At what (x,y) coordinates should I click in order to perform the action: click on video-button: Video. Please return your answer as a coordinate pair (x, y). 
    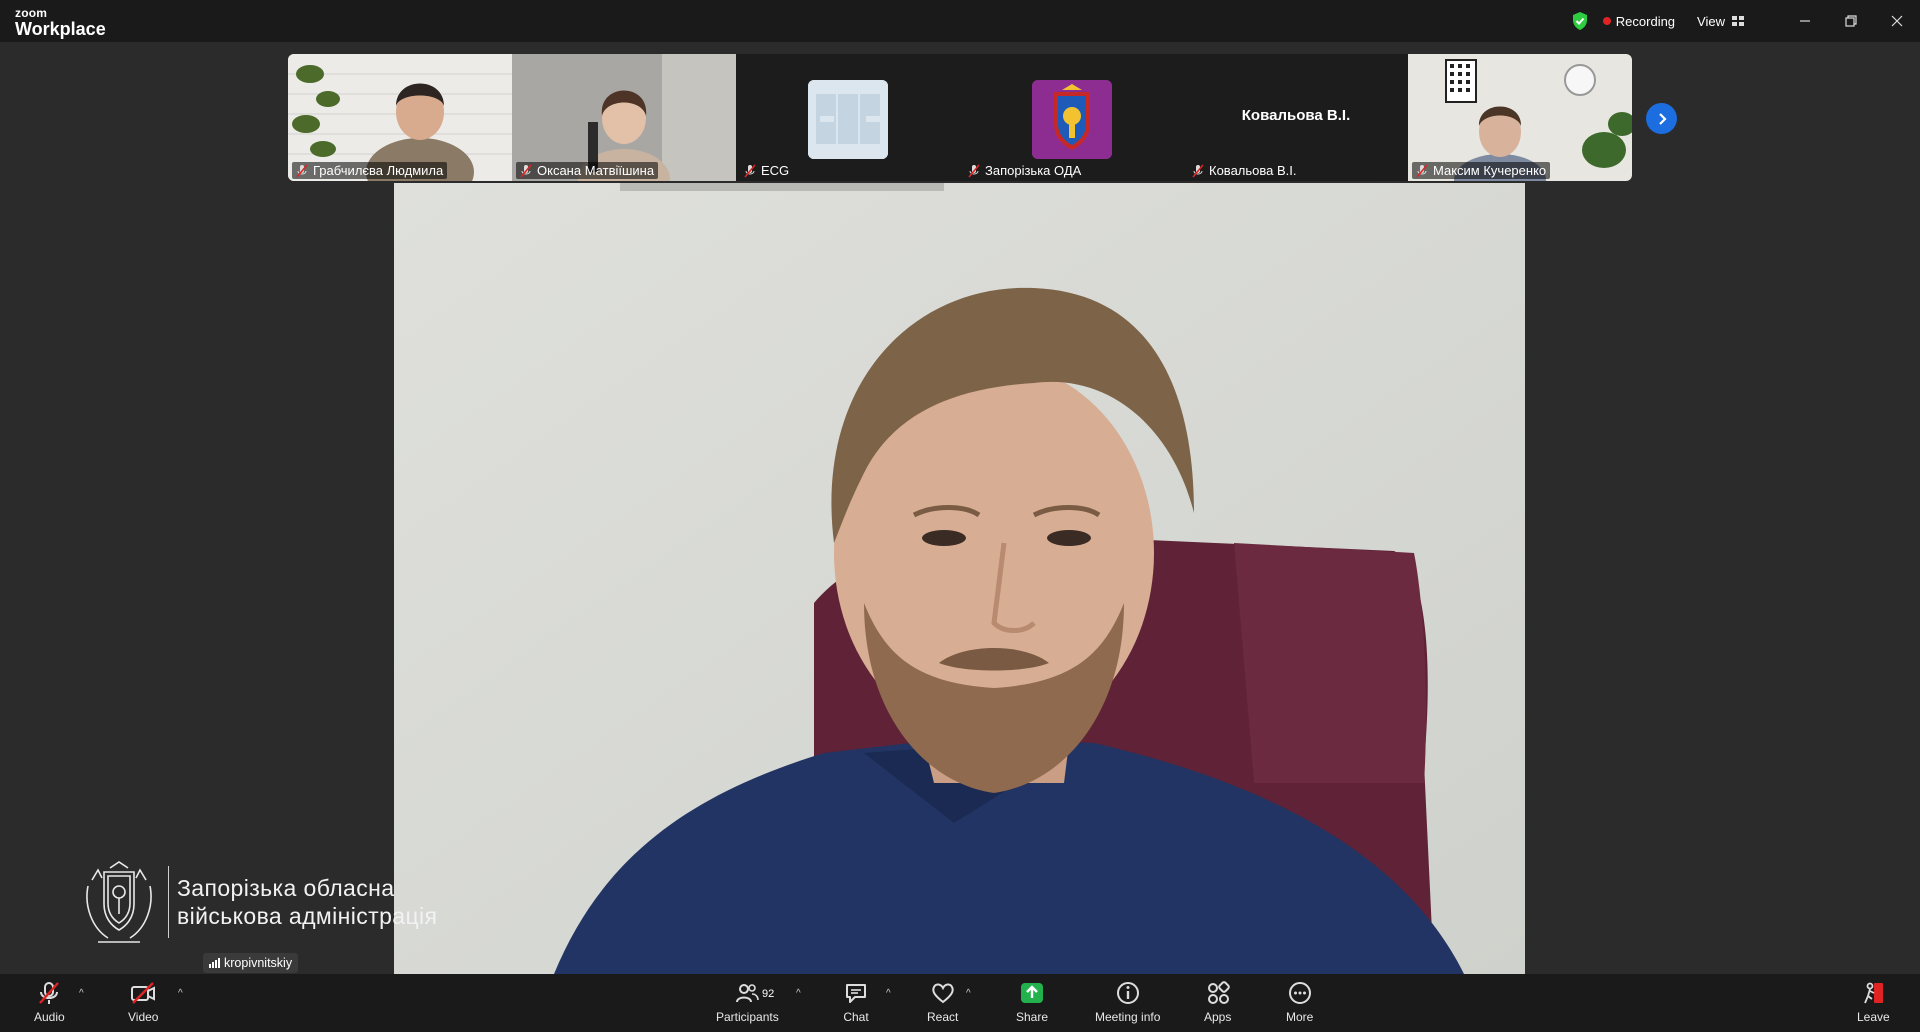
    Looking at the image, I should click on (143, 1002).